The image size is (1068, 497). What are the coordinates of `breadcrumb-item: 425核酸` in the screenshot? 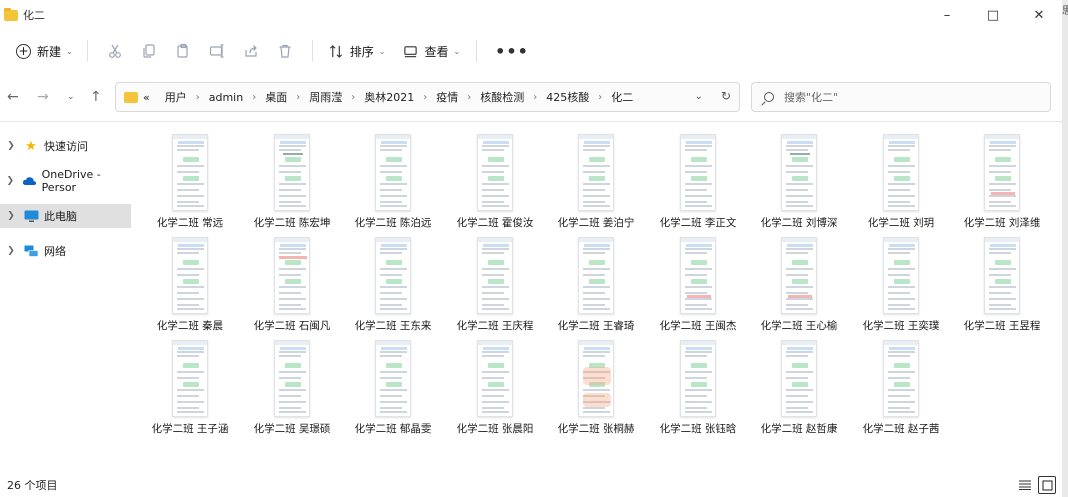 It's located at (567, 97).